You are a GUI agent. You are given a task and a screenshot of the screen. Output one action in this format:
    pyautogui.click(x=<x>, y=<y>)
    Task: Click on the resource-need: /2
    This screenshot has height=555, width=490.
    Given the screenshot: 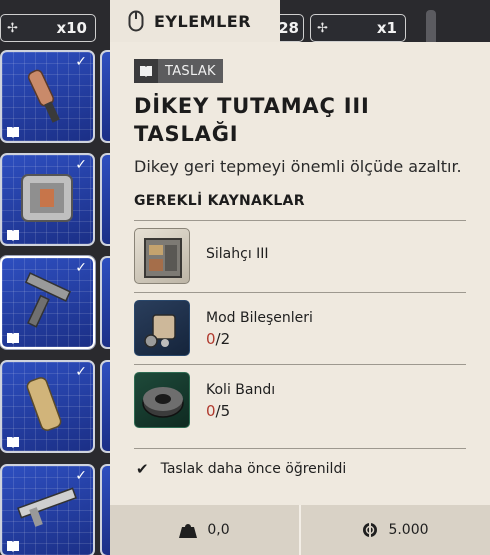 What is the action you would take?
    pyautogui.click(x=223, y=339)
    